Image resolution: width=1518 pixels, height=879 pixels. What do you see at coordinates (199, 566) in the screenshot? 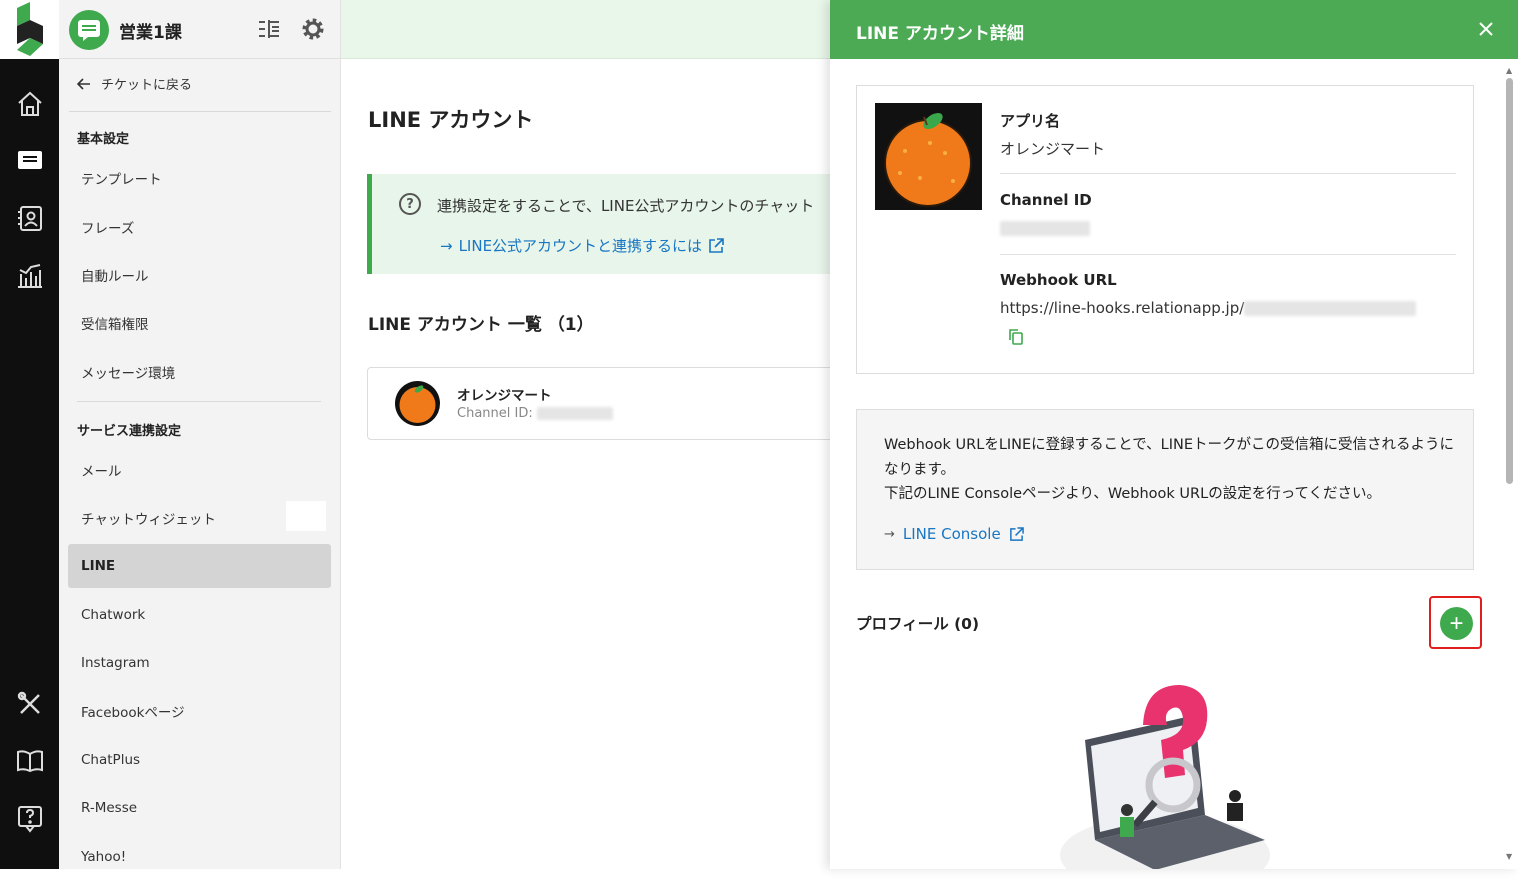
I see `sidebar-item-line: LINE` at bounding box center [199, 566].